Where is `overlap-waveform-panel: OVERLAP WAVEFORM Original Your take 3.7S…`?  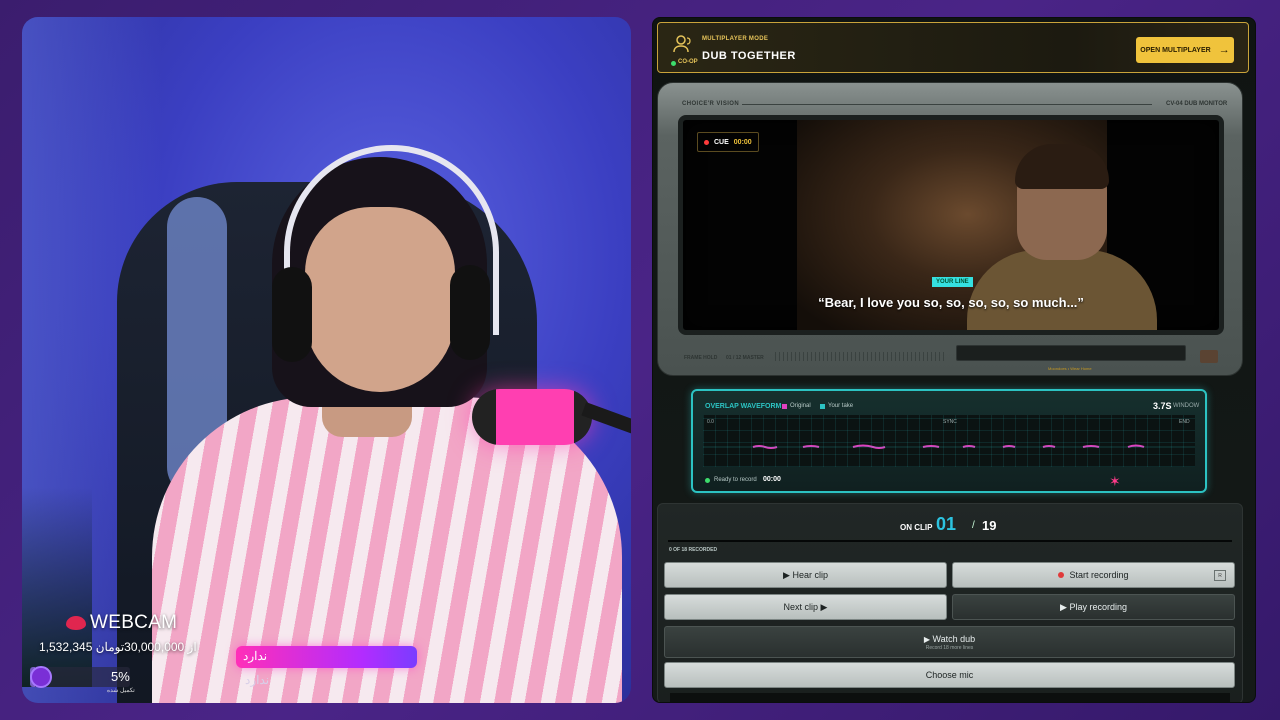
overlap-waveform-panel: OVERLAP WAVEFORM Original Your take 3.7S… is located at coordinates (949, 441).